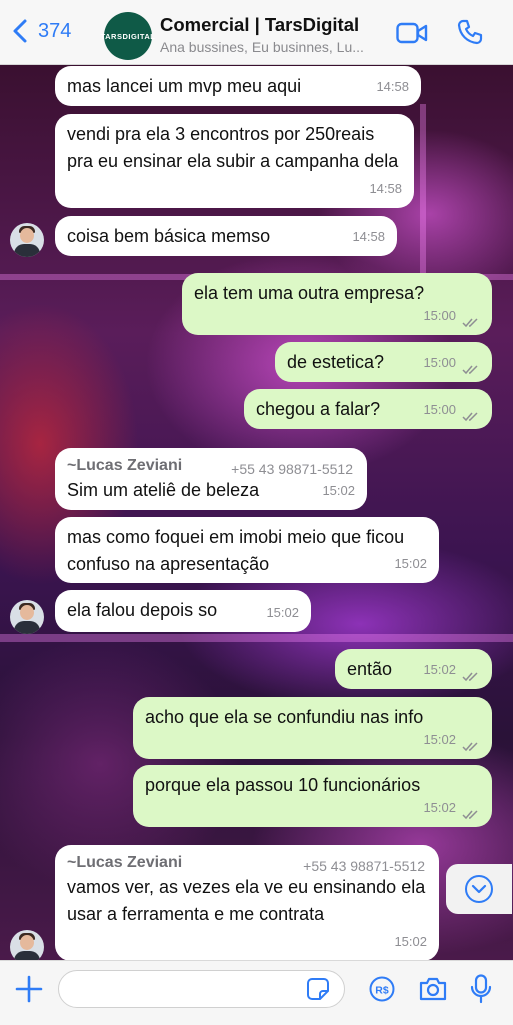 The height and width of the screenshot is (1025, 513). I want to click on message-bubble-outgoing: então 15:02, so click(413, 669).